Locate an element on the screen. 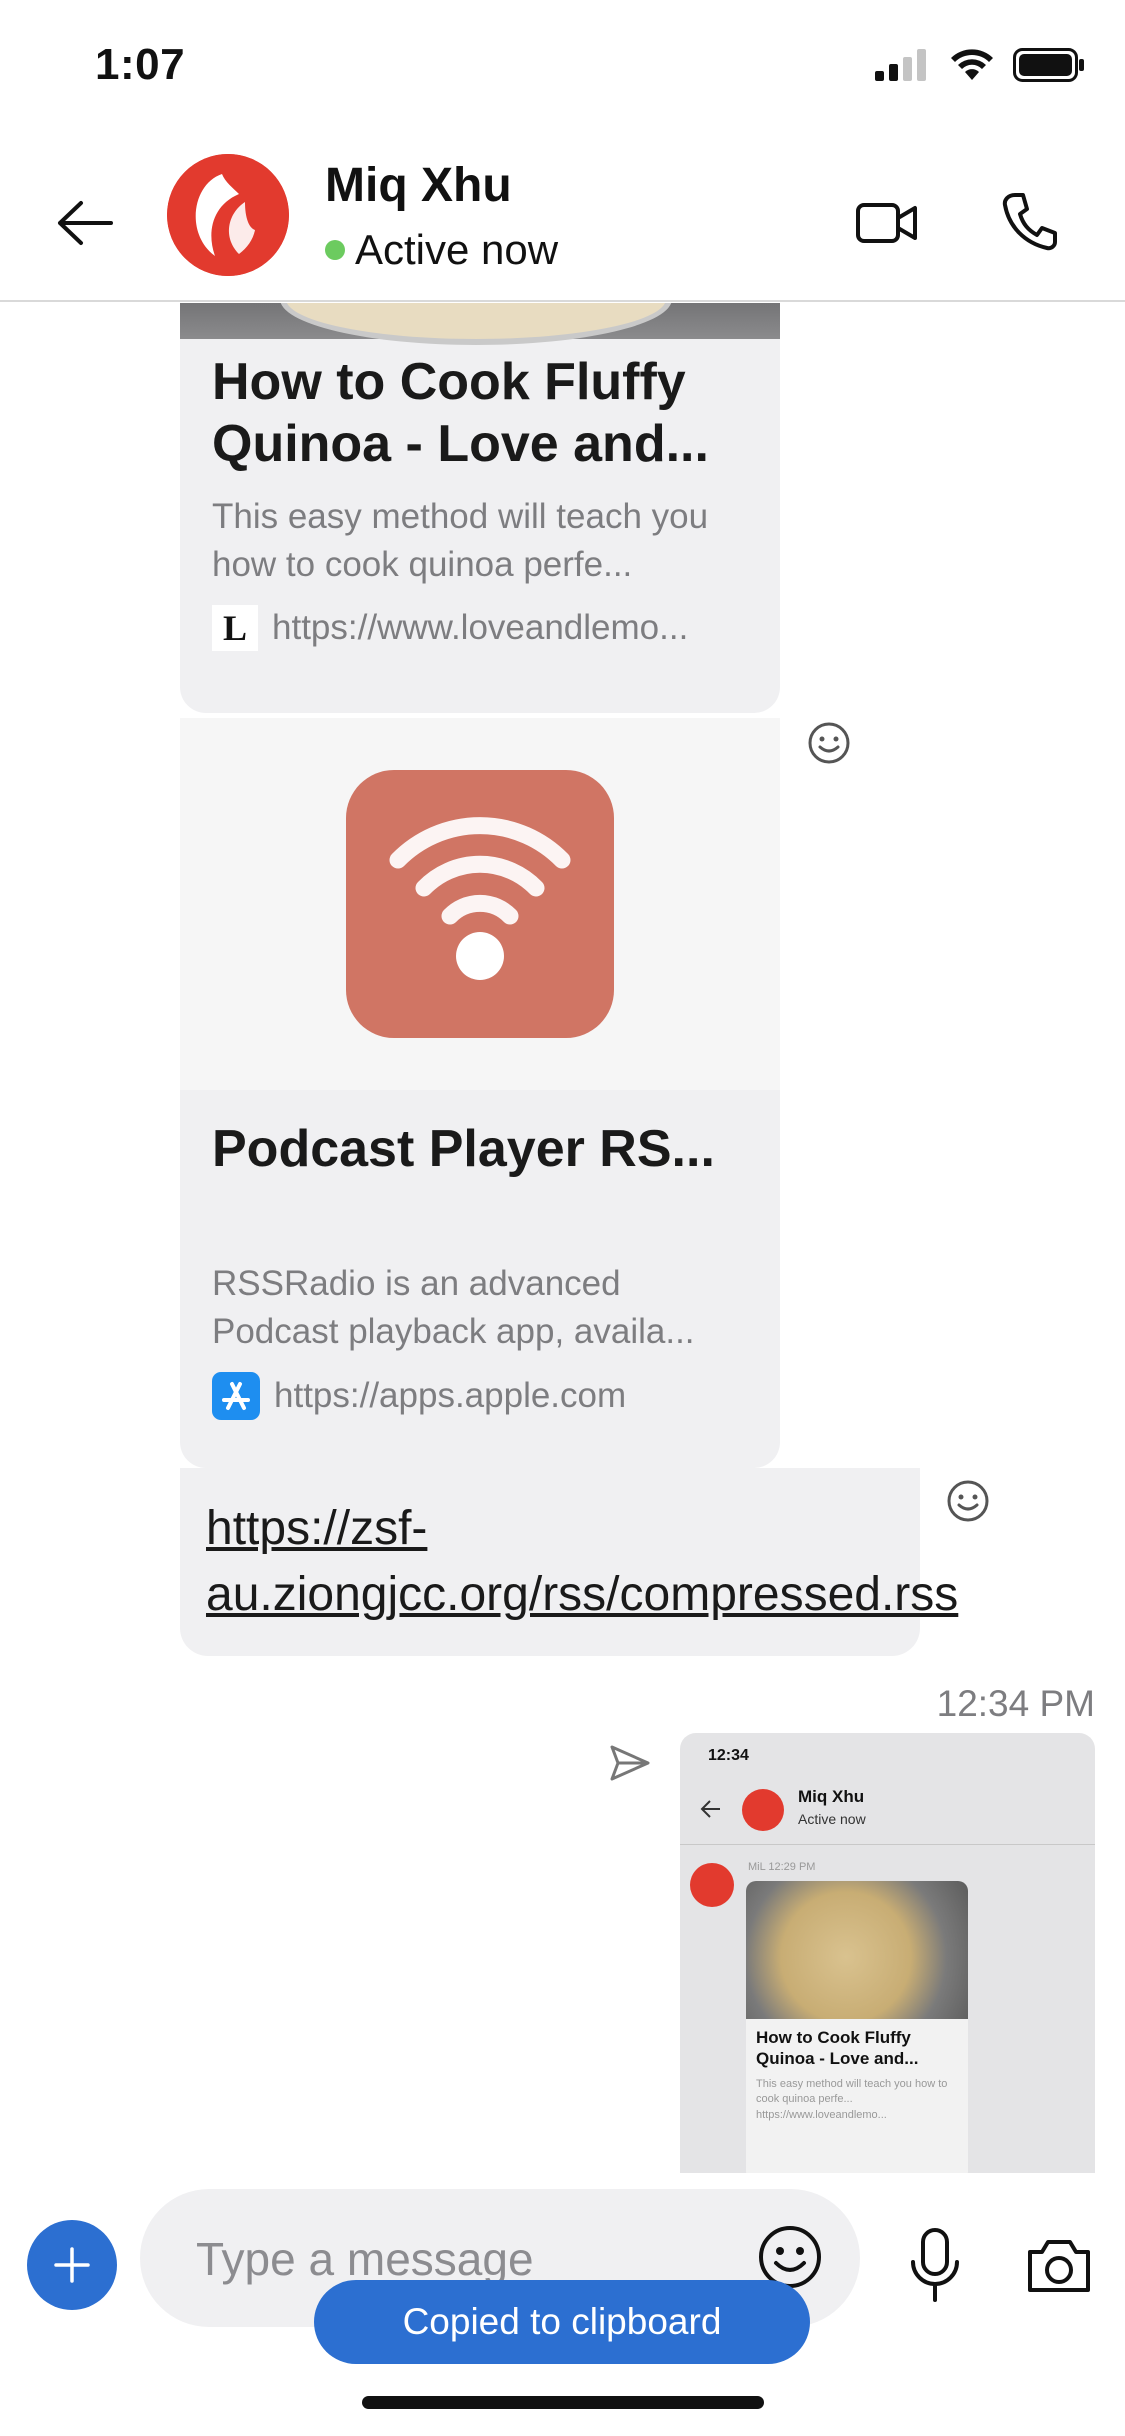 The image size is (1125, 2436). chat-header: Miq Xhu Active now is located at coordinates (562, 221).